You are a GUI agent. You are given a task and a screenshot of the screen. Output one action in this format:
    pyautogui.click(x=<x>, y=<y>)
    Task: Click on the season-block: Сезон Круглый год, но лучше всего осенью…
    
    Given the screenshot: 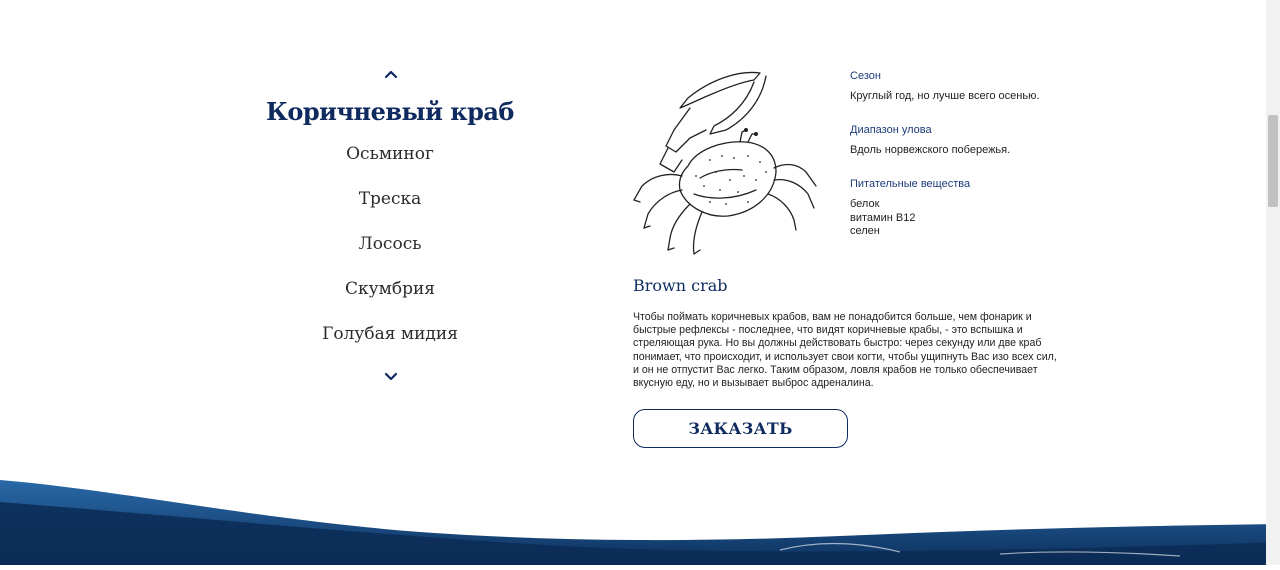 What is the action you would take?
    pyautogui.click(x=980, y=86)
    